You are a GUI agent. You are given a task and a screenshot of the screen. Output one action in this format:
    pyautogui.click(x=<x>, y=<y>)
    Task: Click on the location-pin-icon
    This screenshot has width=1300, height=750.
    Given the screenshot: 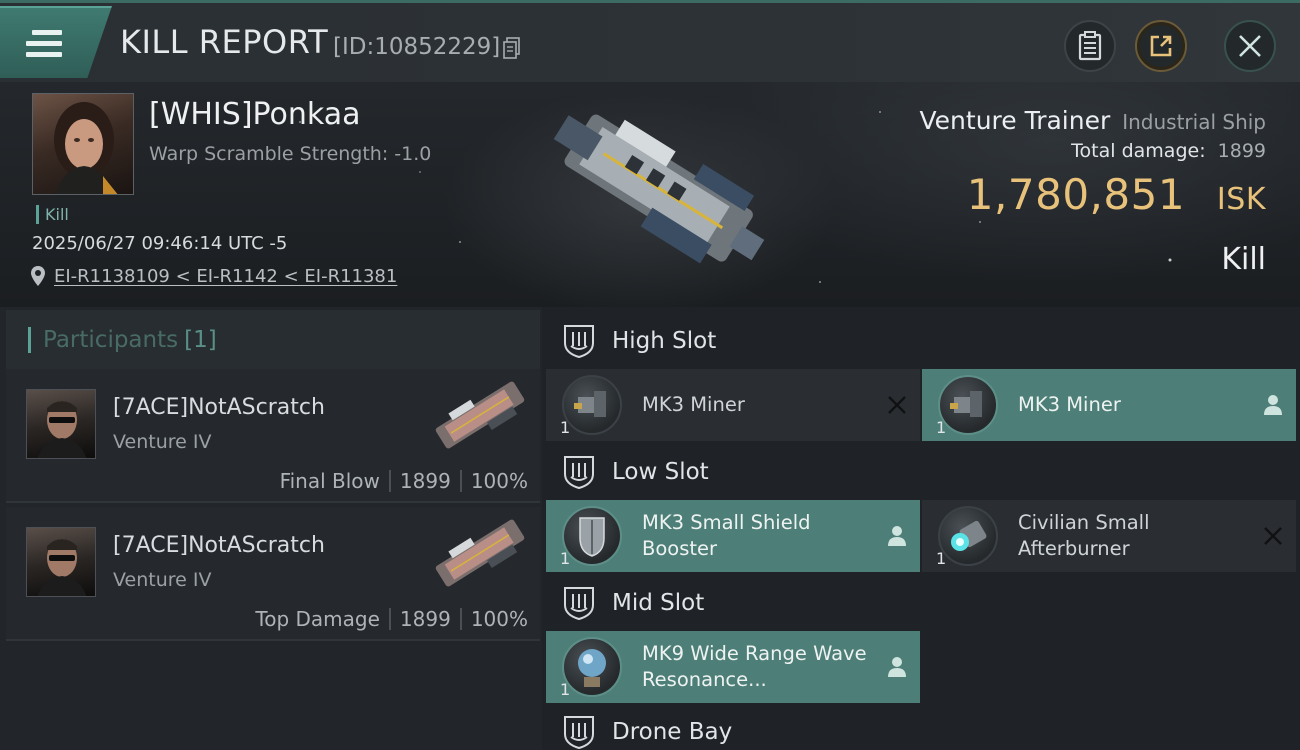 What is the action you would take?
    pyautogui.click(x=38, y=276)
    